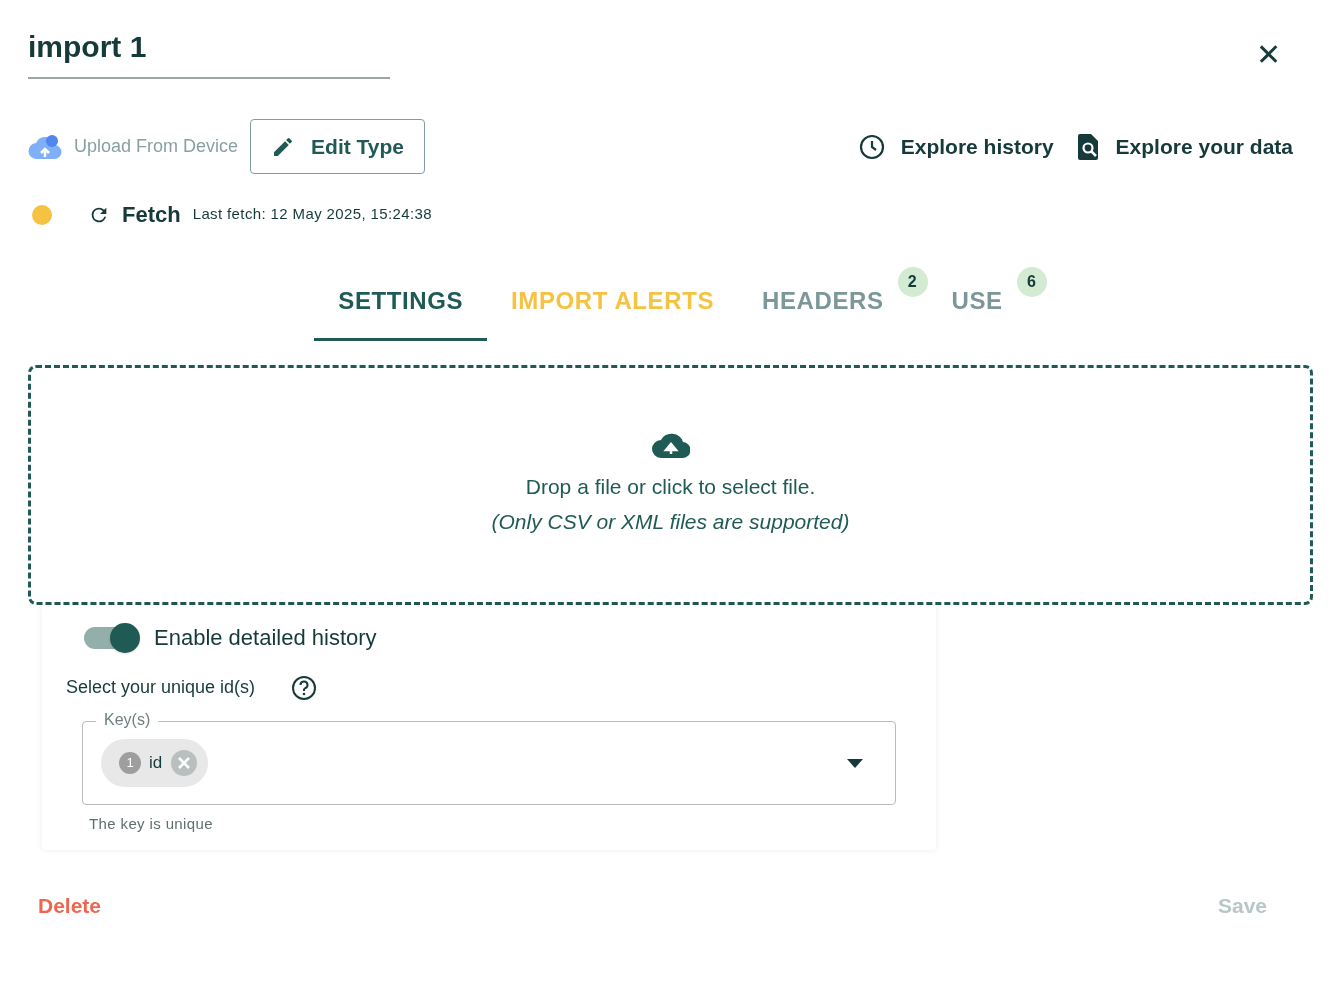 Image resolution: width=1341 pixels, height=992 pixels. Describe the element at coordinates (209, 51) in the screenshot. I see `title-field: import 1` at that location.